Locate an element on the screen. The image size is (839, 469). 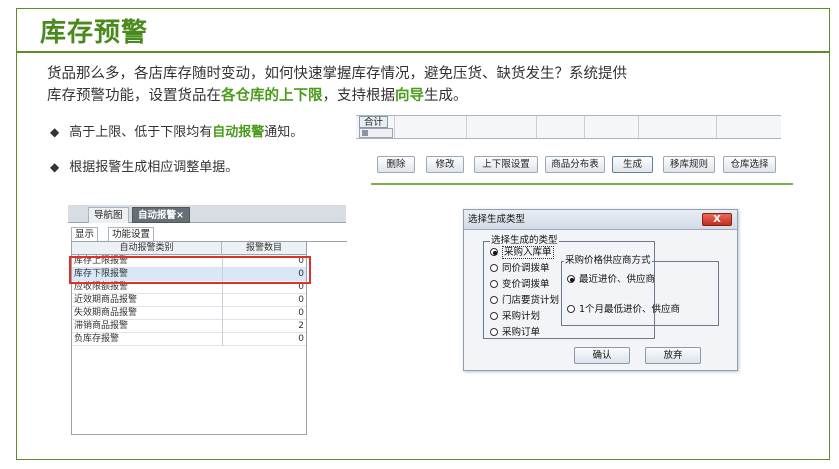
confirm-button: 确认 is located at coordinates (602, 355).